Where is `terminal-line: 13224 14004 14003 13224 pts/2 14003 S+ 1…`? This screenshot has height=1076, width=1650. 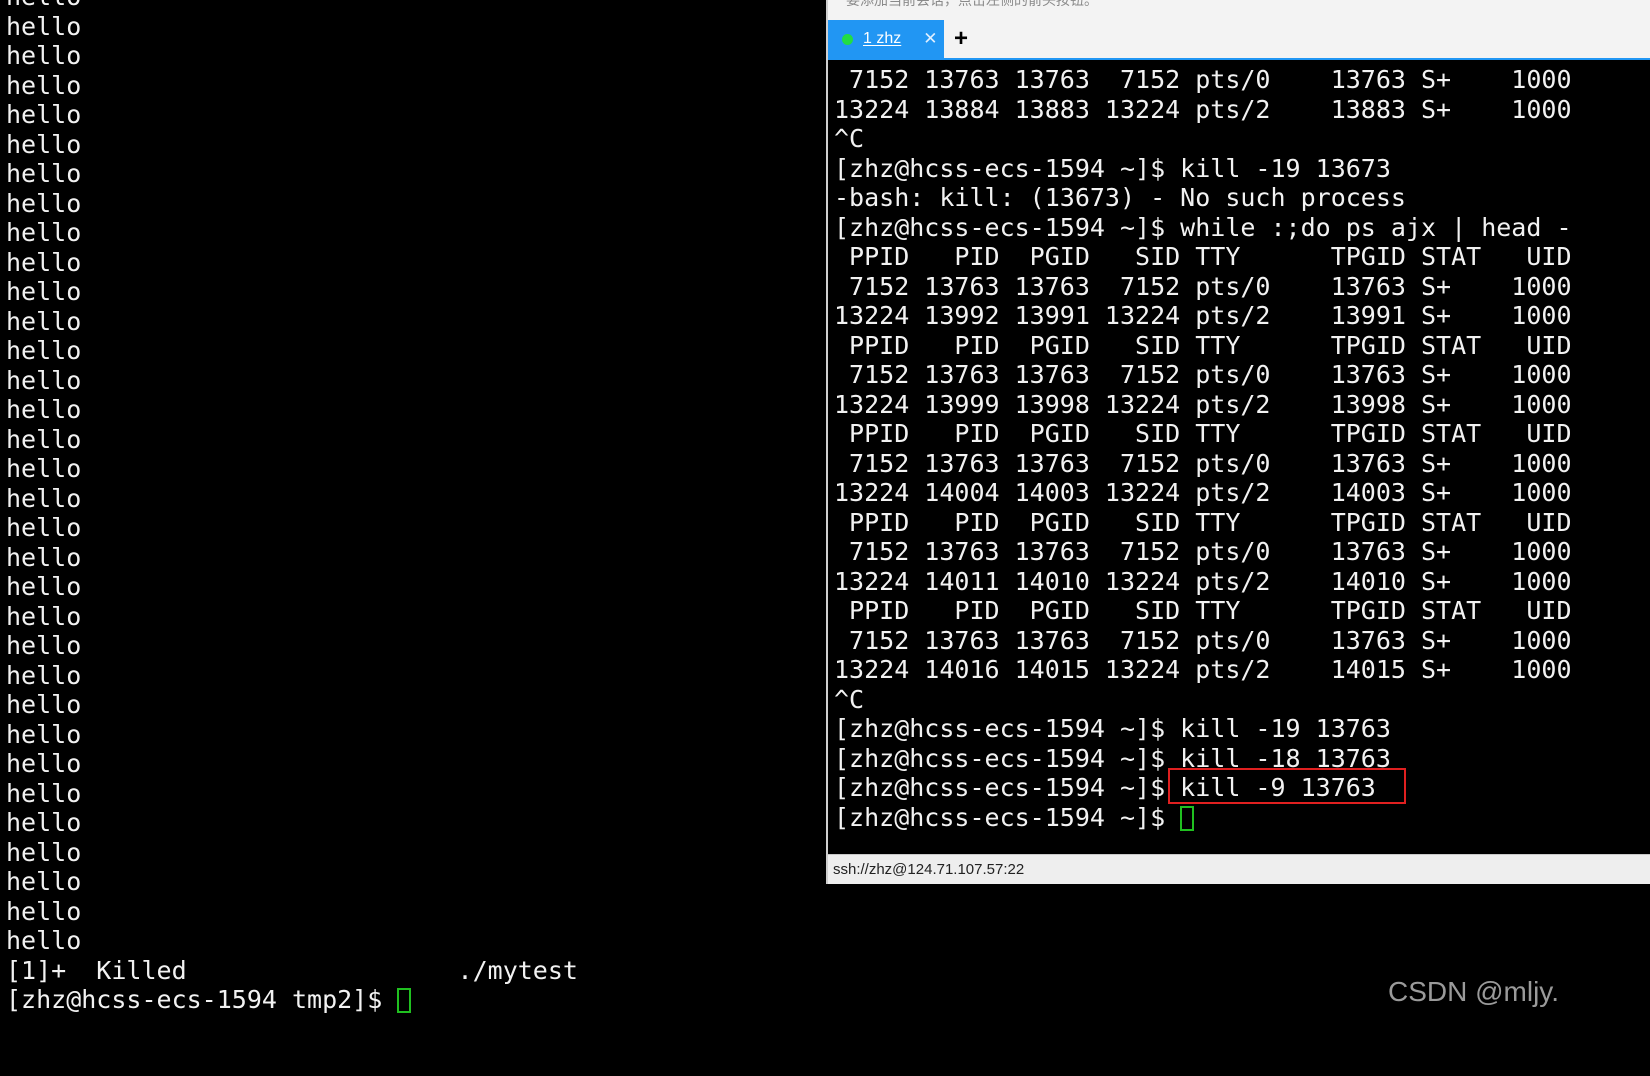 terminal-line: 13224 14004 14003 13224 pts/2 14003 S+ 1… is located at coordinates (1203, 492).